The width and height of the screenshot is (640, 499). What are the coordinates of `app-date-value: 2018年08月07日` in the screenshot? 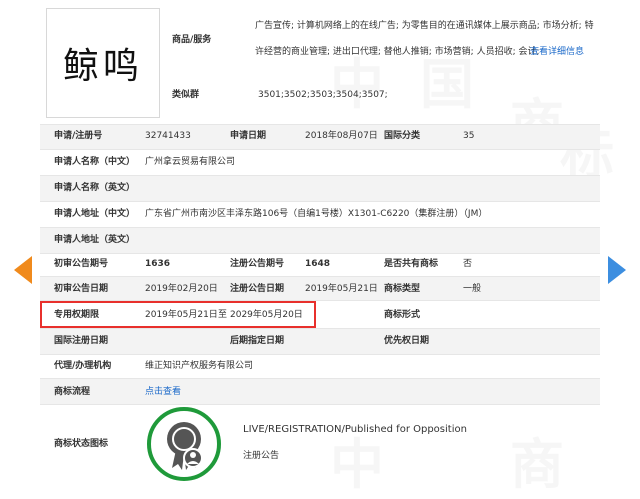 It's located at (341, 136).